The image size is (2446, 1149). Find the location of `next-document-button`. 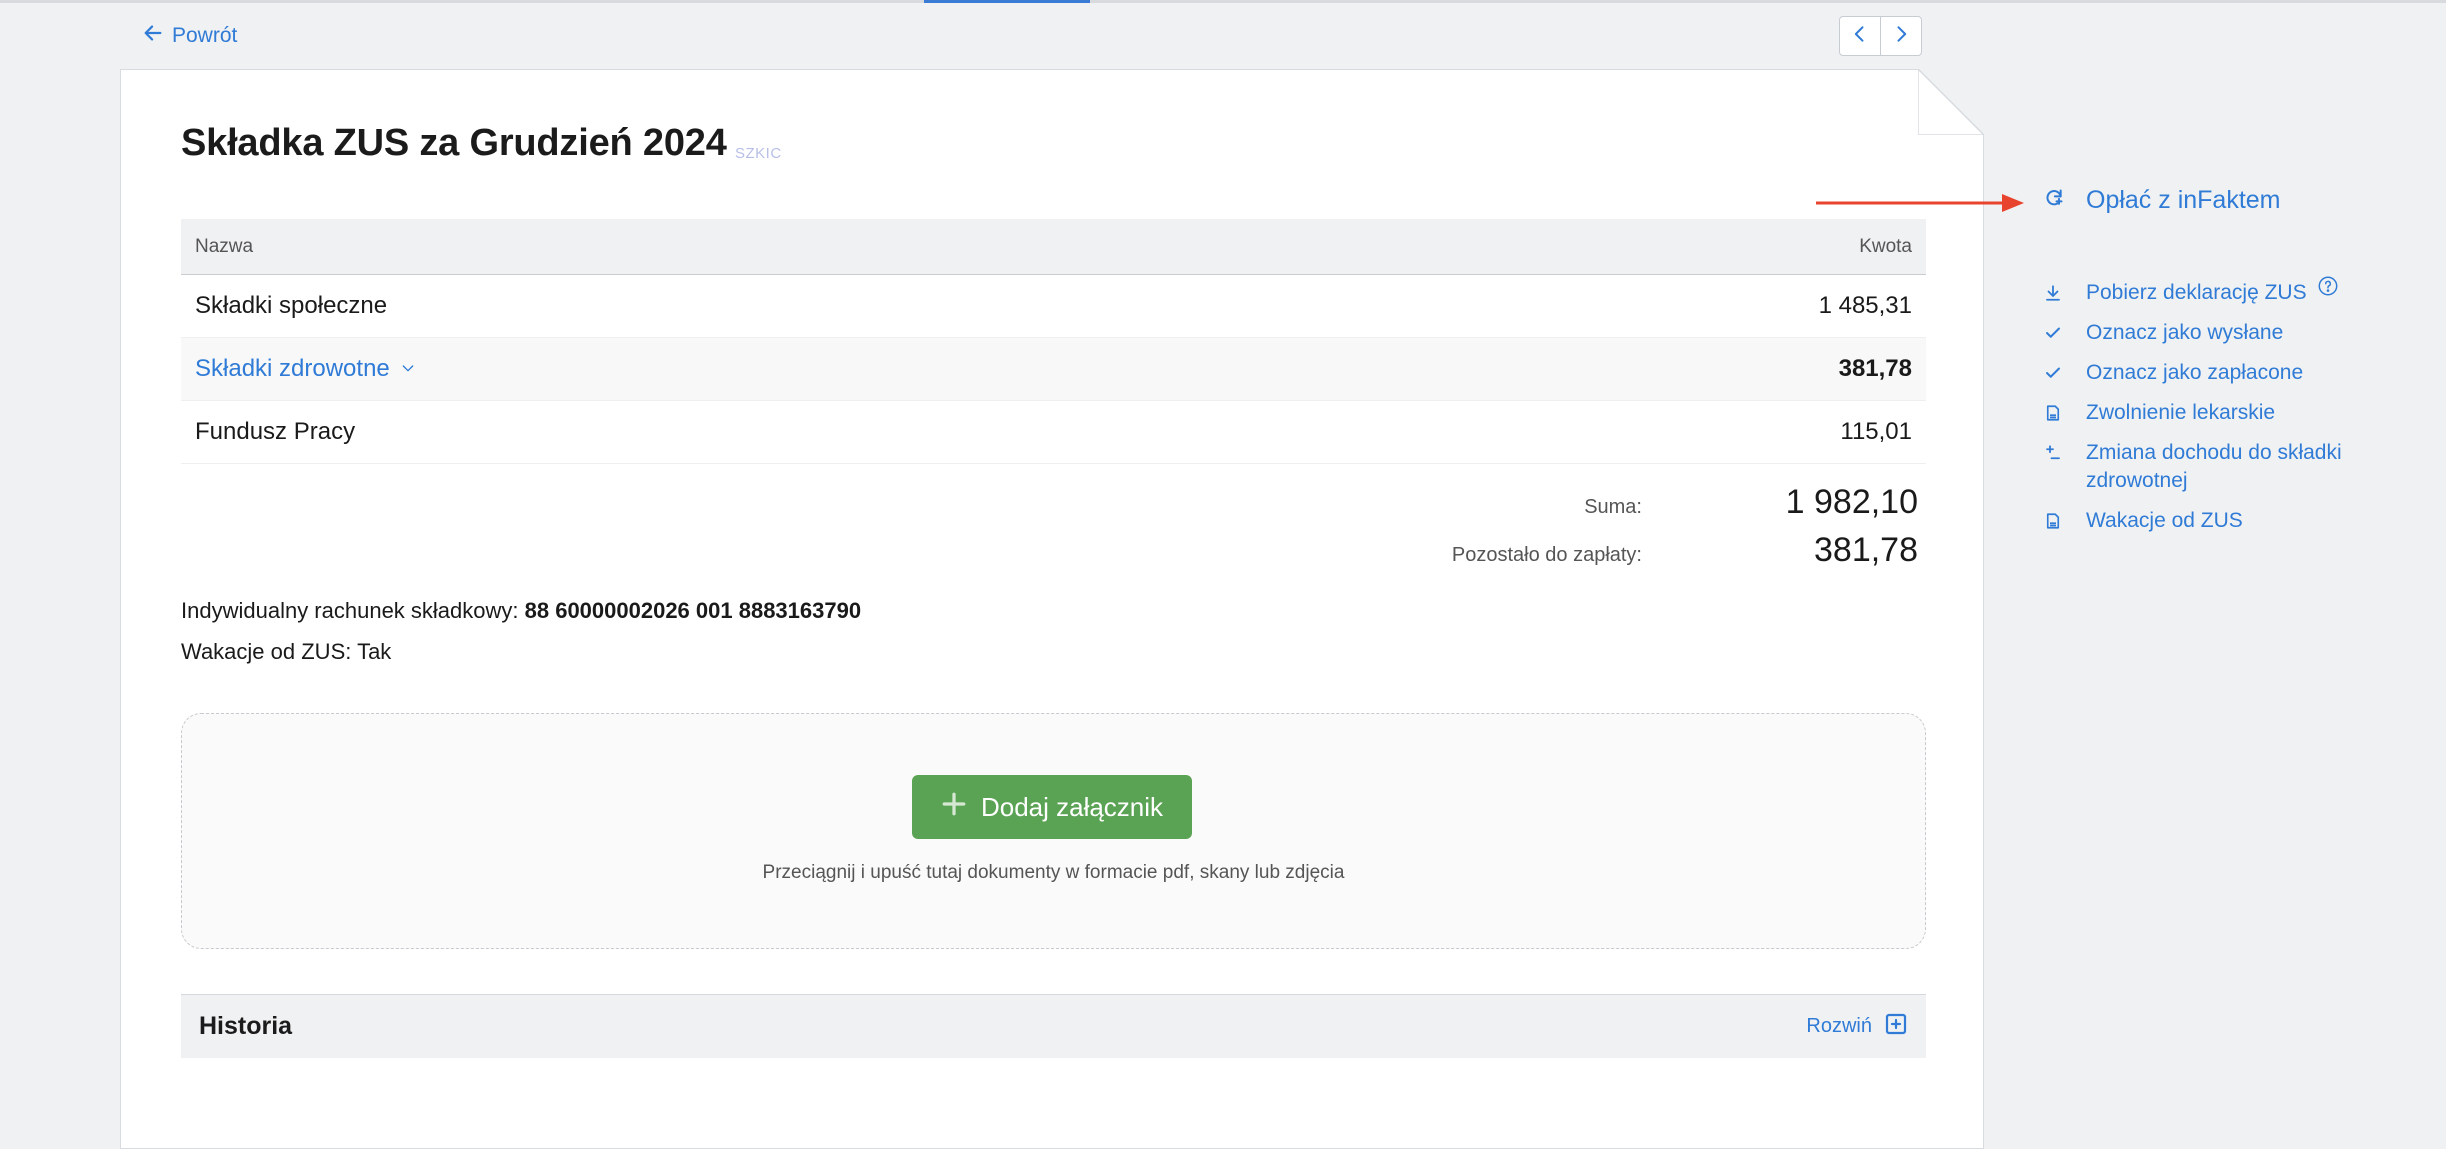

next-document-button is located at coordinates (1900, 36).